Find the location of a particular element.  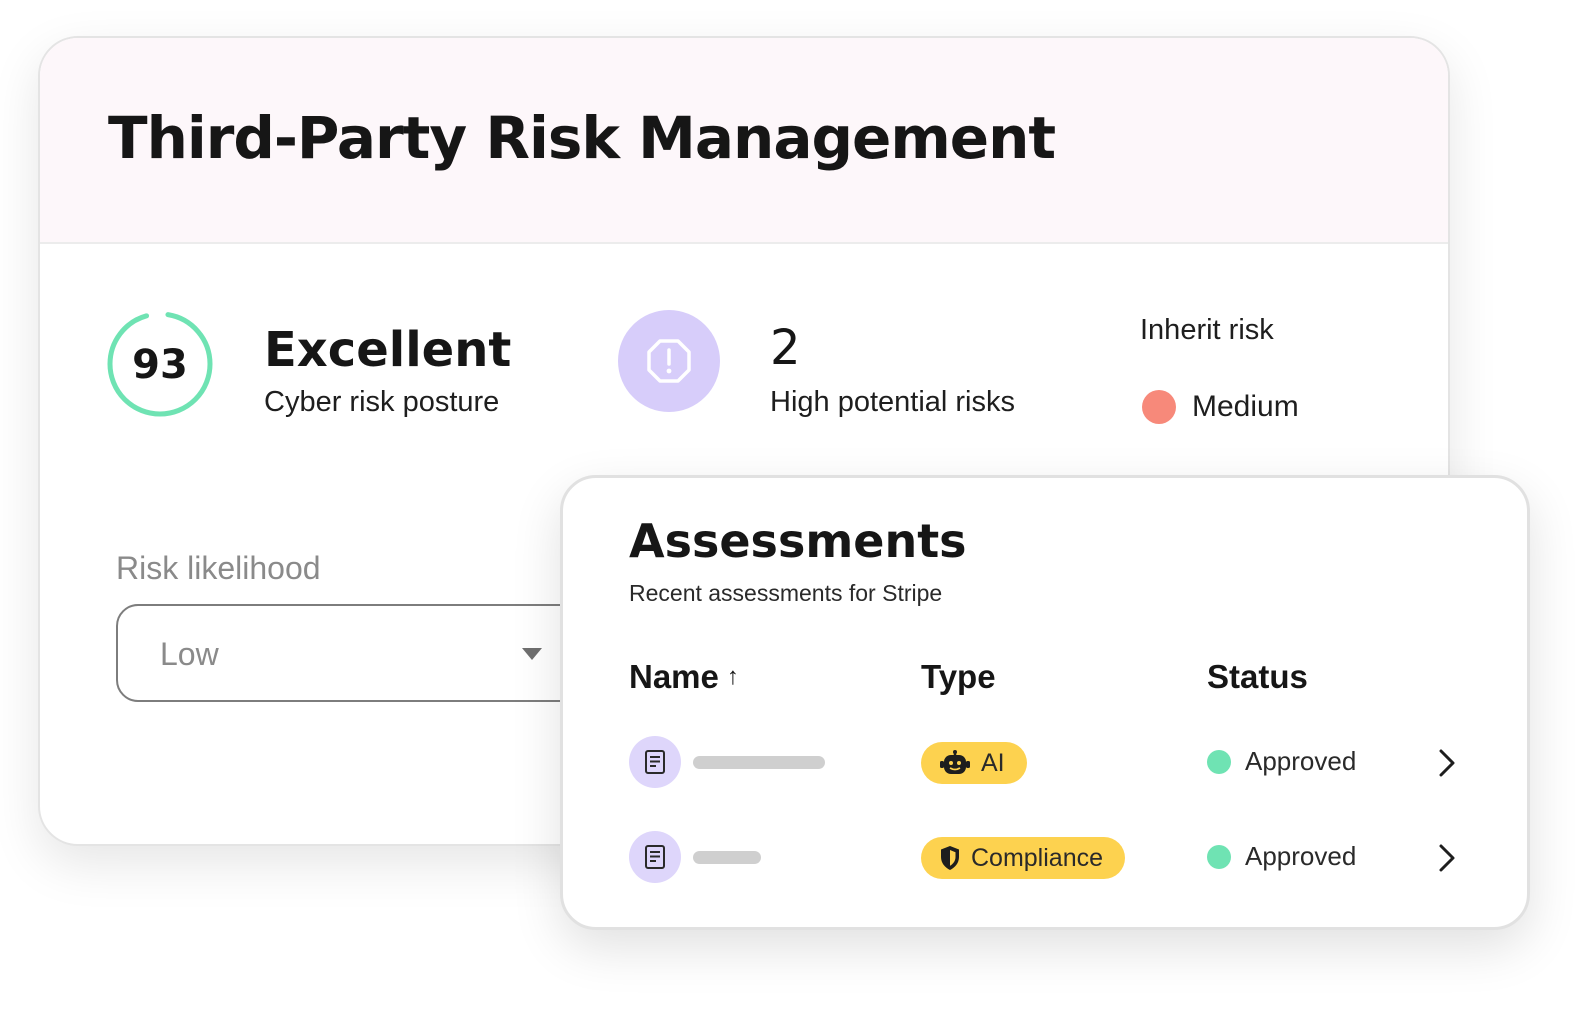

assessments-subtitle: Recent assessments for Stripe is located at coordinates (786, 593).